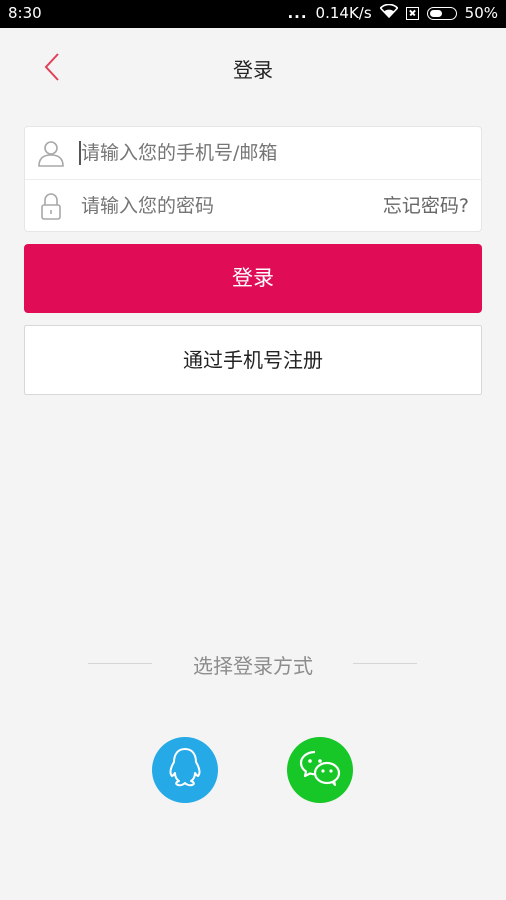  I want to click on lock-icon, so click(51, 206).